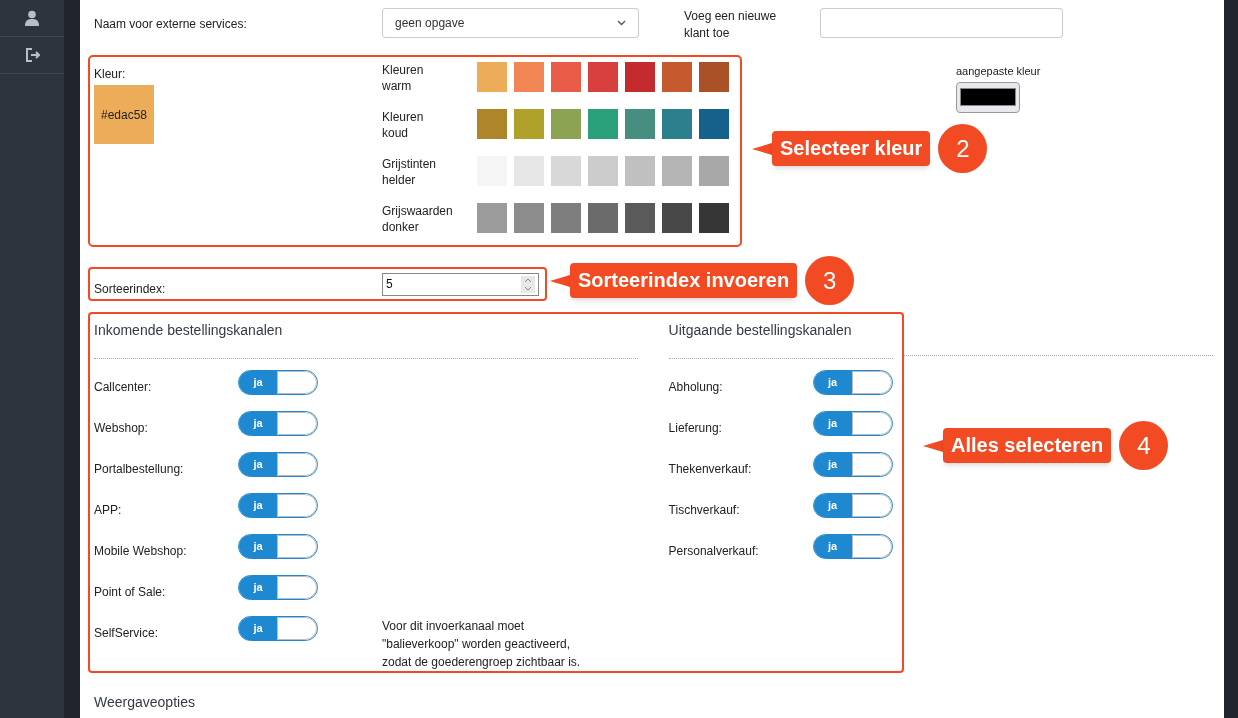 The height and width of the screenshot is (718, 1238). Describe the element at coordinates (714, 551) in the screenshot. I see `field-label: Personalverkauf:` at that location.